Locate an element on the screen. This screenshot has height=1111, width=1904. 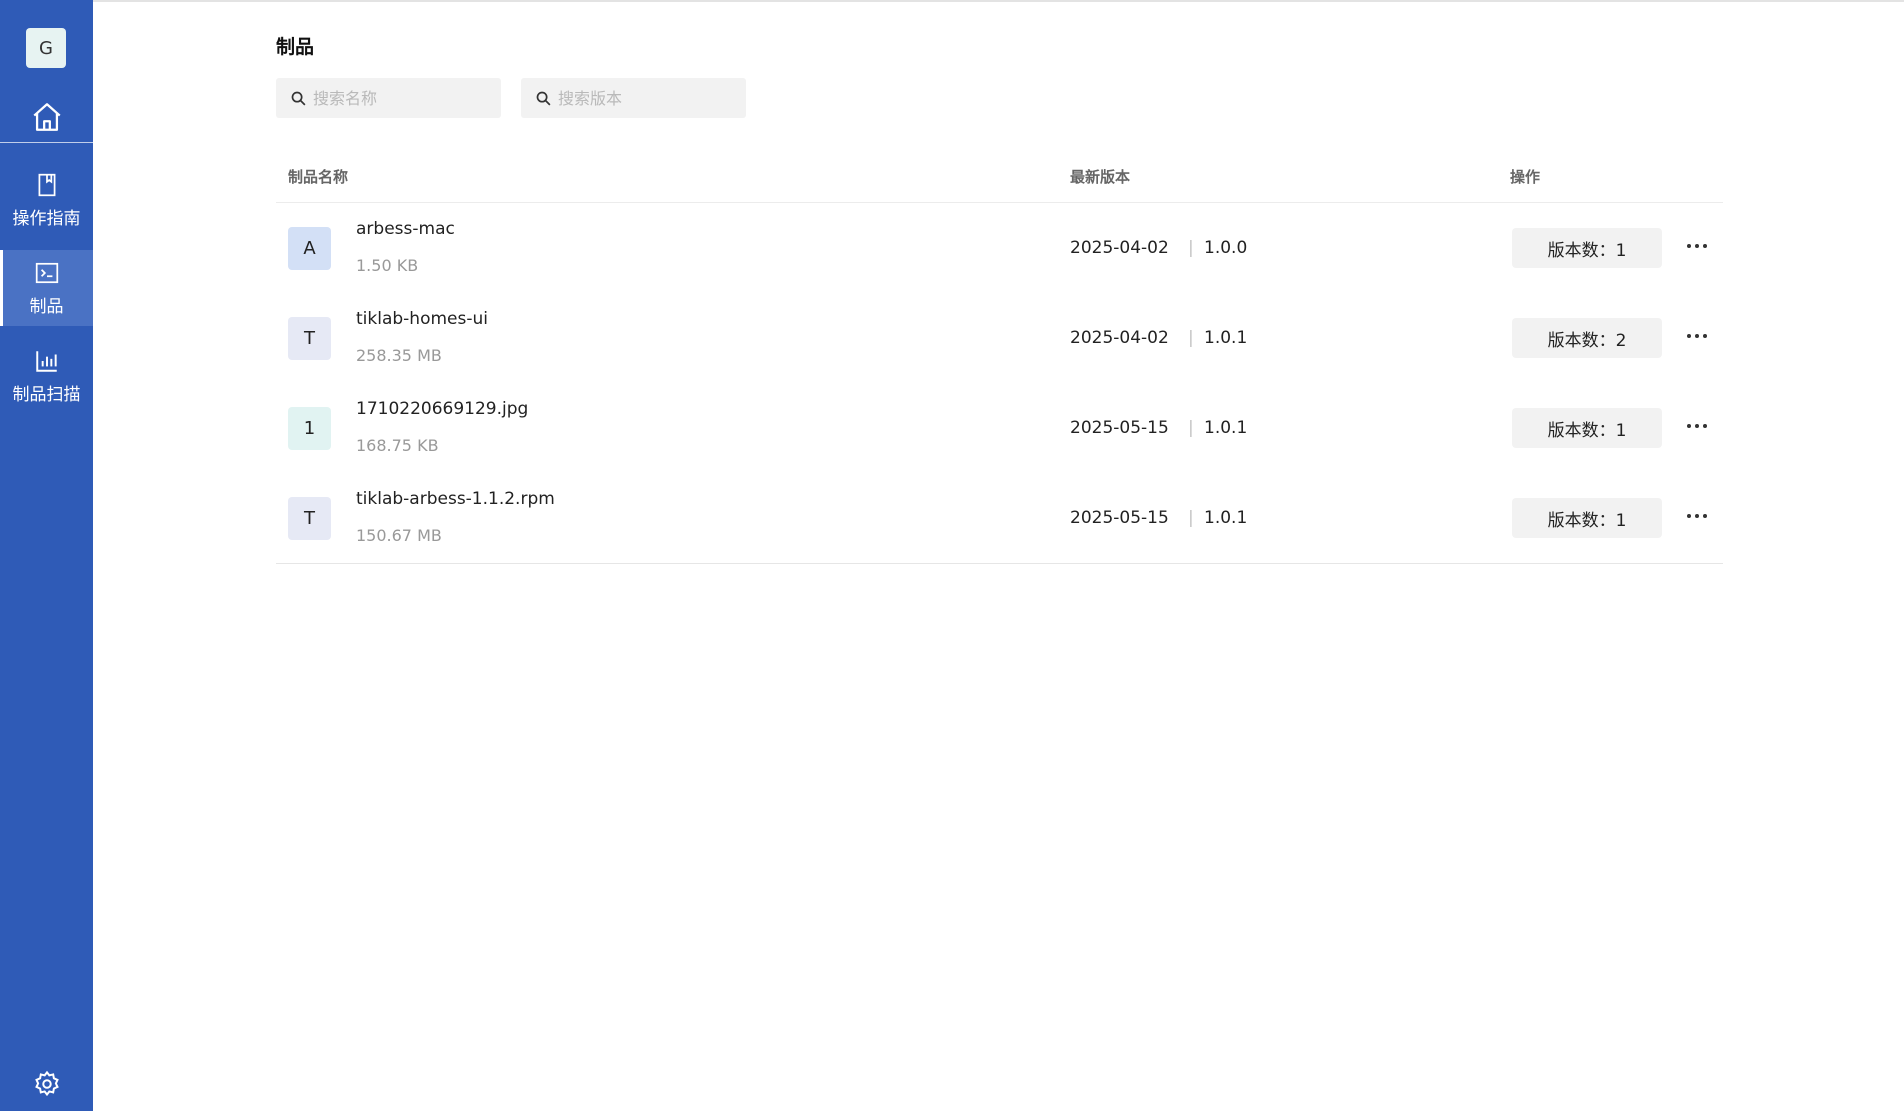
home-button is located at coordinates (46, 117).